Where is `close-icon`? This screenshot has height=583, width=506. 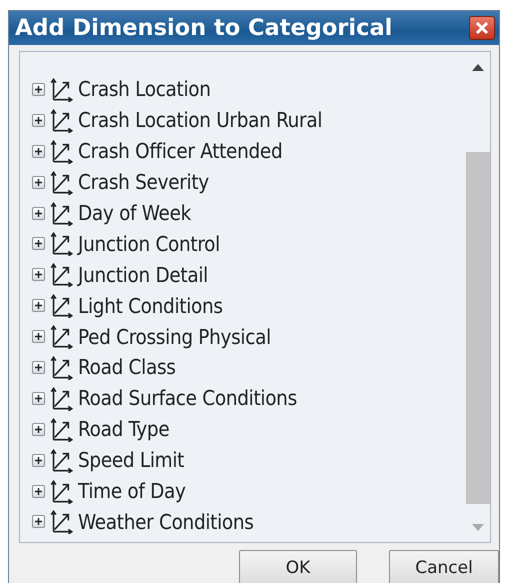
close-icon is located at coordinates (482, 28).